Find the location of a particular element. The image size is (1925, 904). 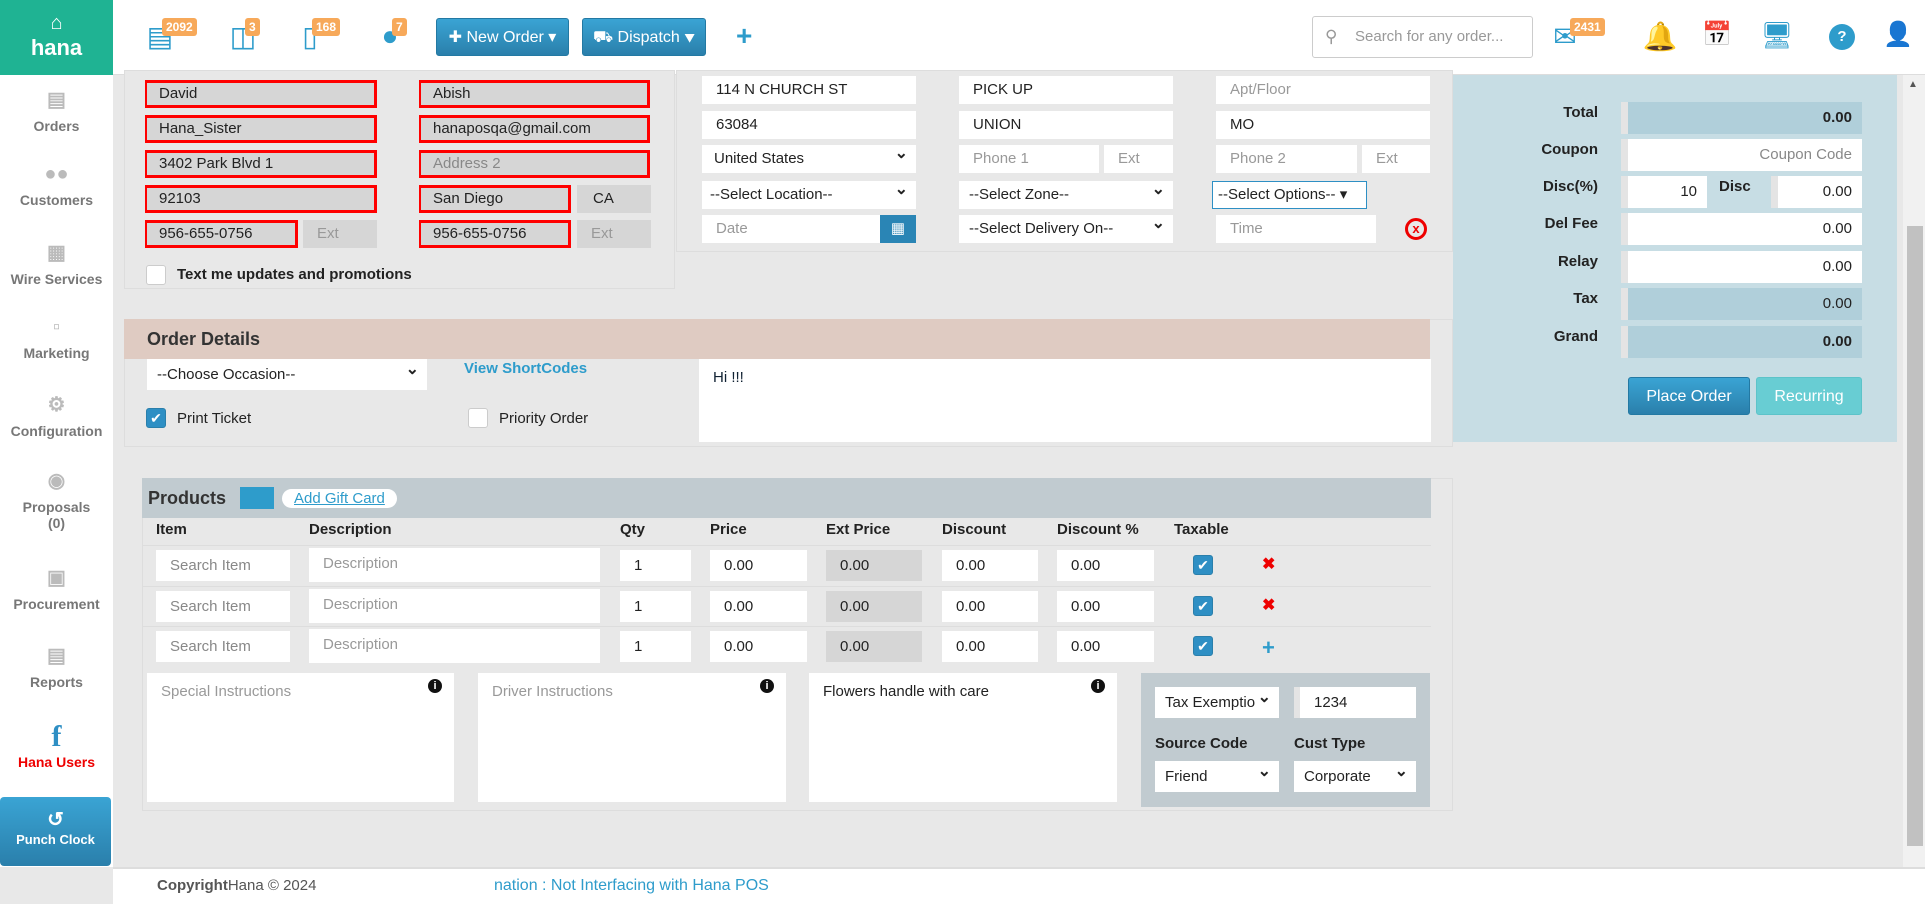

sidebar-item-customers: ●● Customers is located at coordinates (56, 185).